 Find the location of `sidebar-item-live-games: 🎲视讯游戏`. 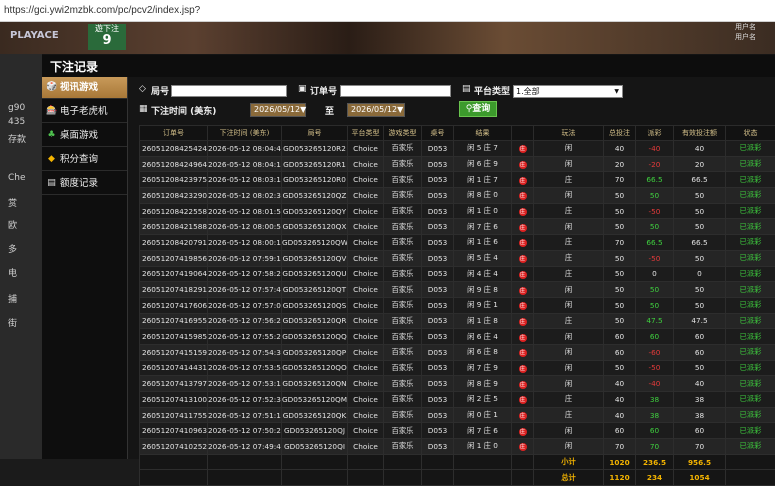

sidebar-item-live-games: 🎲视讯游戏 is located at coordinates (84, 88).